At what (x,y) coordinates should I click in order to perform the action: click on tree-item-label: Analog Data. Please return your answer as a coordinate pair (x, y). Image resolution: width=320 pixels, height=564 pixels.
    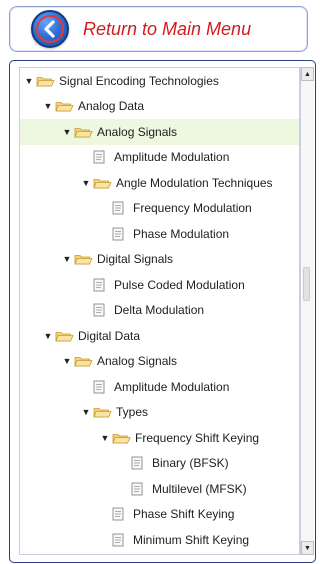
    Looking at the image, I should click on (111, 106).